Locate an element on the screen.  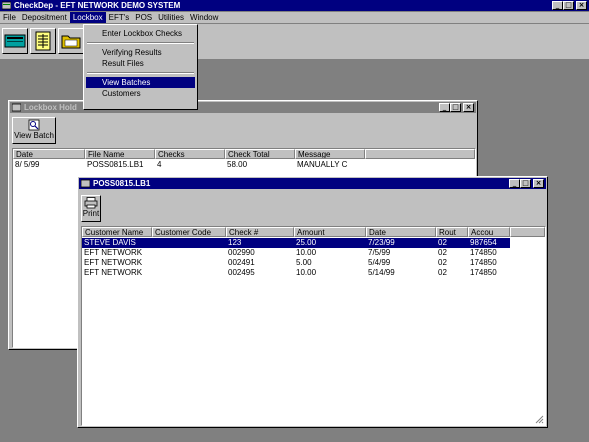
print-button: Print is located at coordinates (91, 208).